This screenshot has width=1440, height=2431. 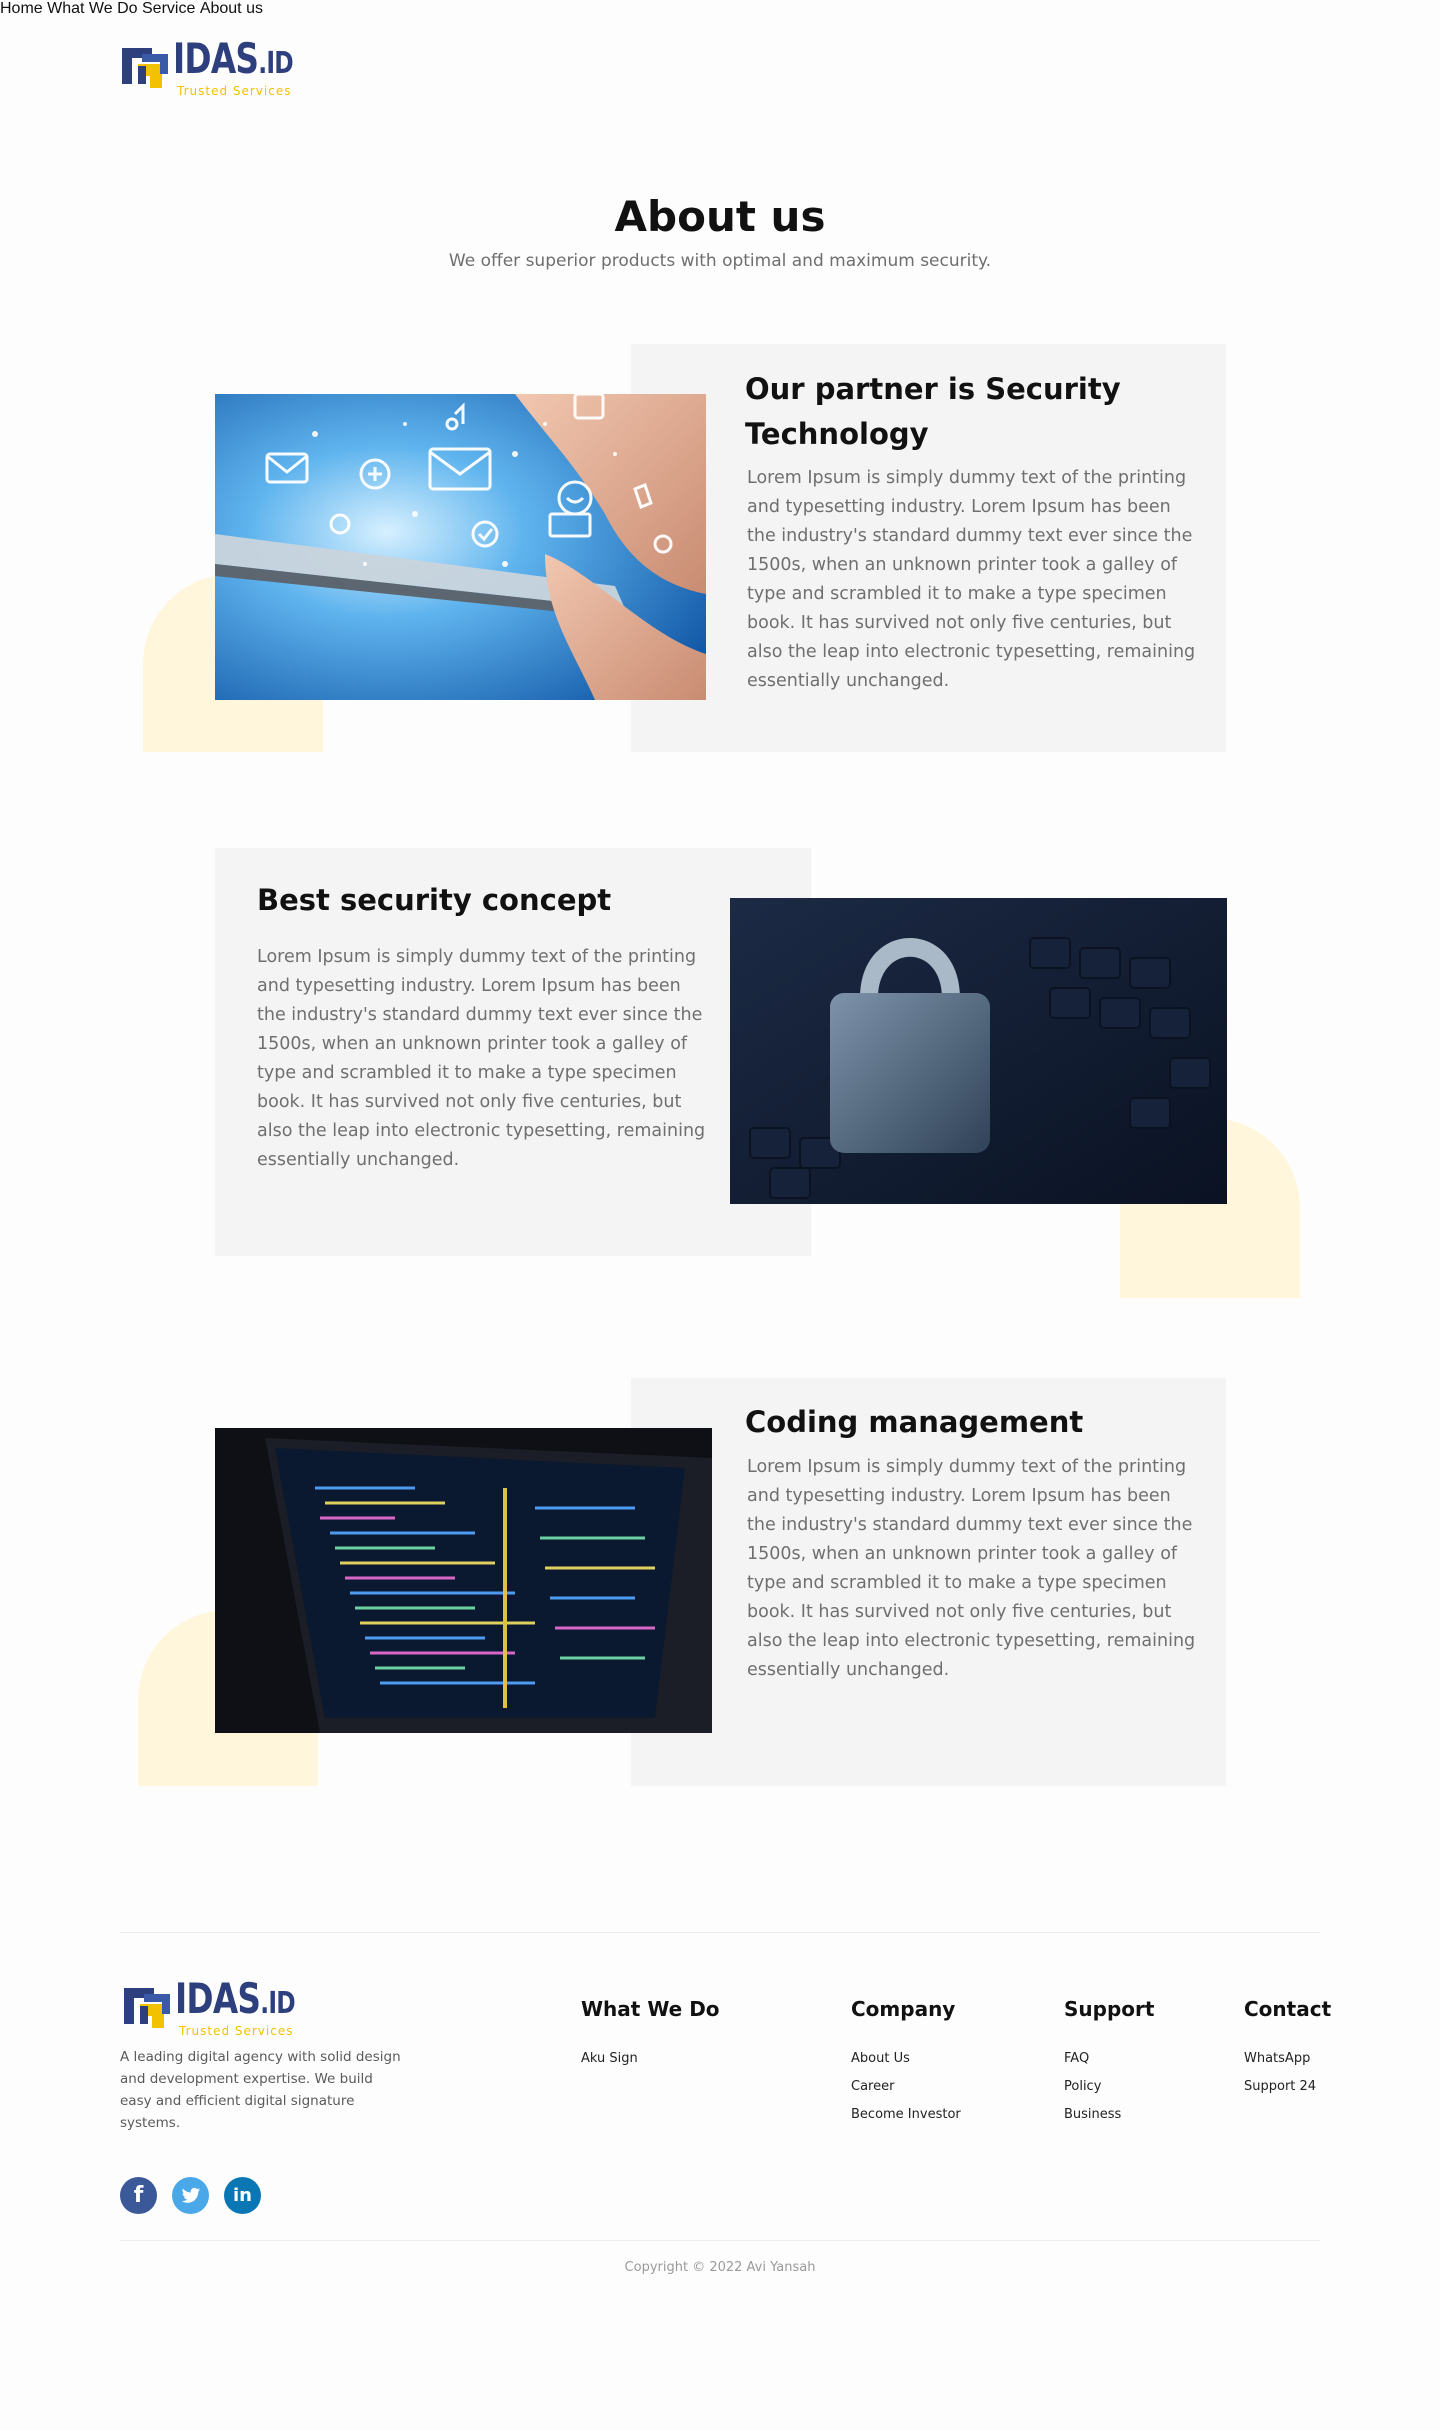 I want to click on footer-link: Policy, so click(x=1082, y=2086).